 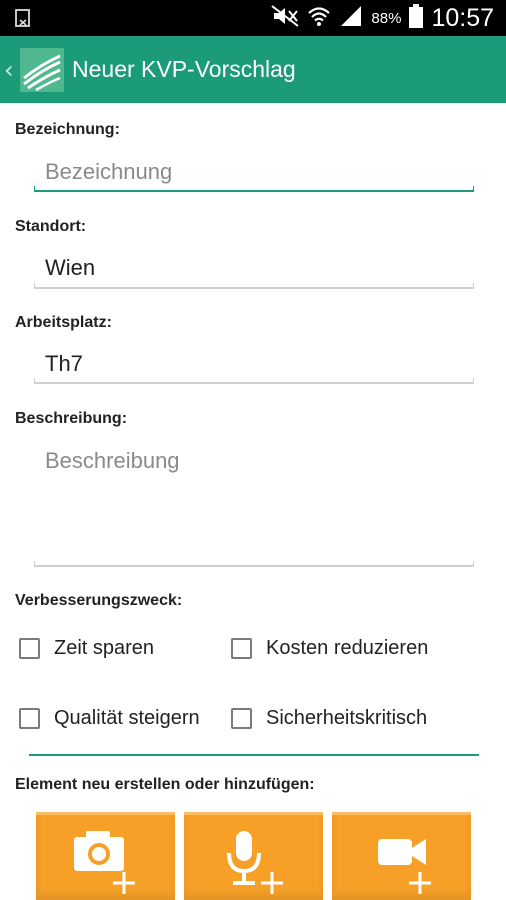 I want to click on section-divider, so click(x=254, y=755).